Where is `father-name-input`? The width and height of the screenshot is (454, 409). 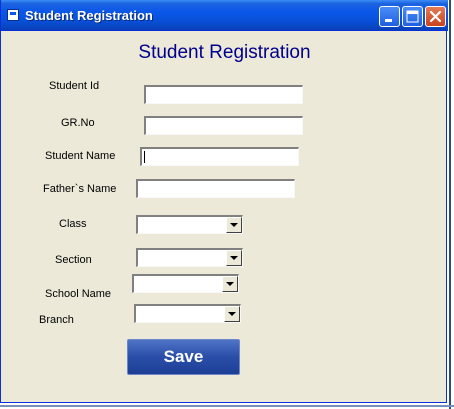
father-name-input is located at coordinates (215, 188).